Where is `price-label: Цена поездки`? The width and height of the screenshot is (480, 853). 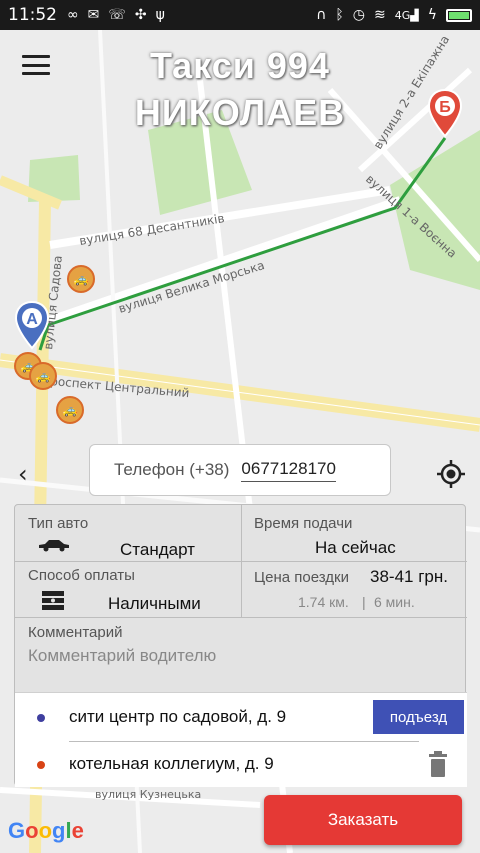
price-label: Цена поездки is located at coordinates (301, 577).